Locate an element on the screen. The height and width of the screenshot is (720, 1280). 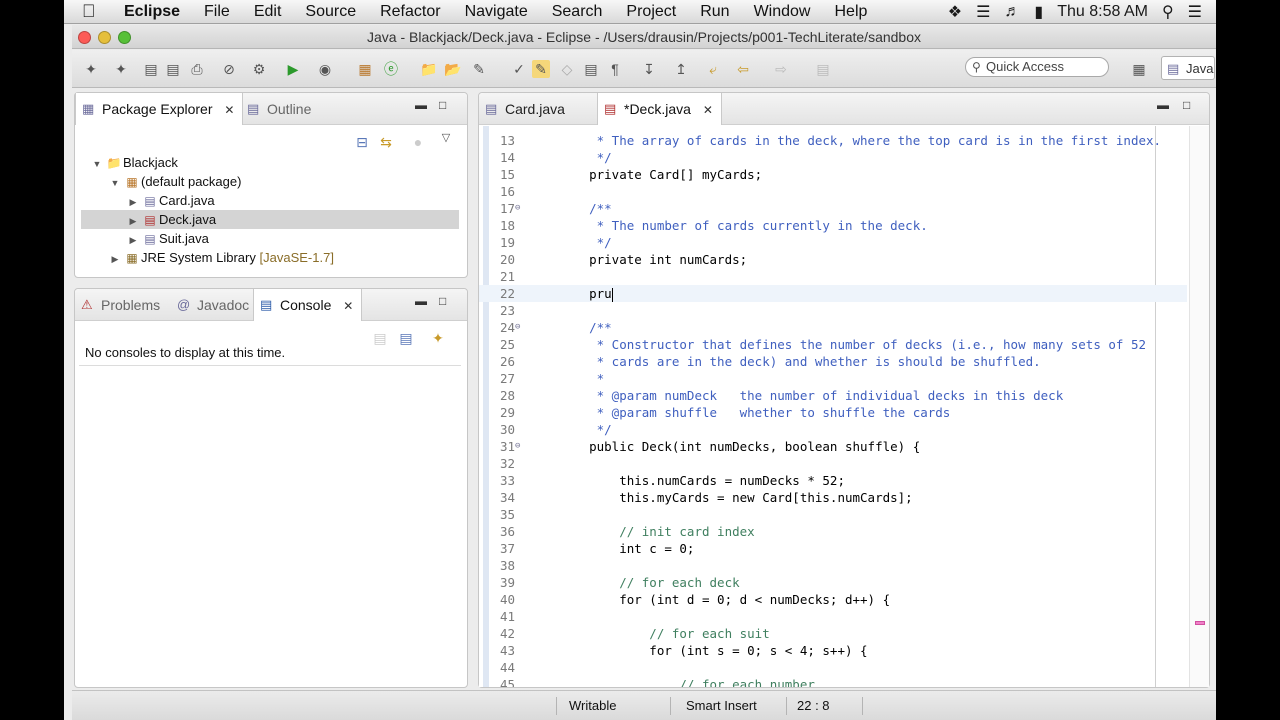
window-close-button is located at coordinates (84, 37).